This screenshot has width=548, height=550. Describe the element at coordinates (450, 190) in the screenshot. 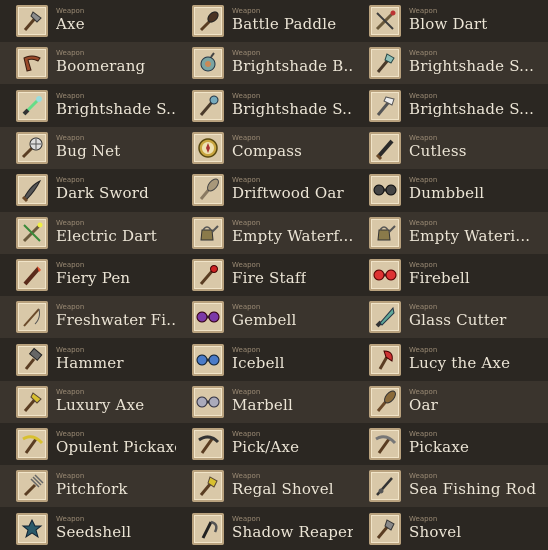

I see `item-cell: Weapon Dumbbell` at that location.